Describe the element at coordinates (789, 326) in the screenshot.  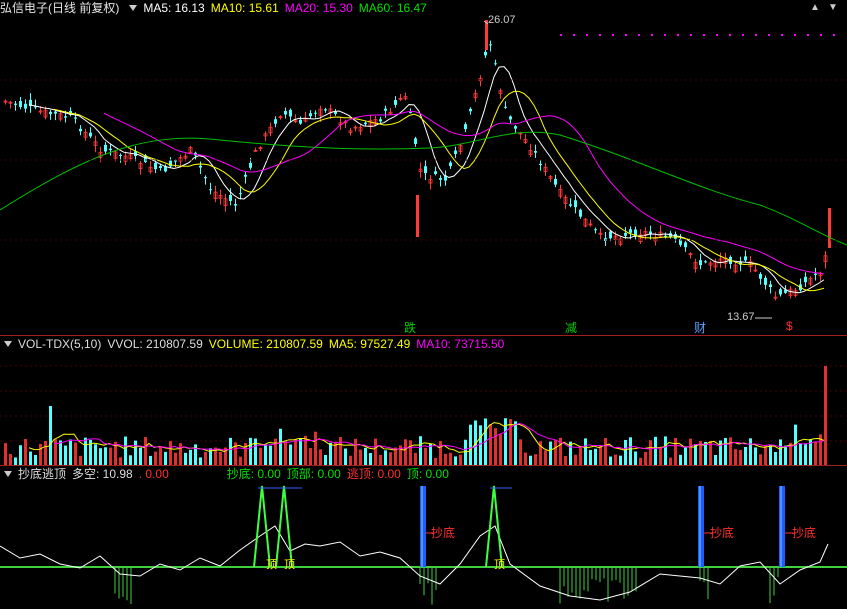
I see `event-marker-dollar: $` at that location.